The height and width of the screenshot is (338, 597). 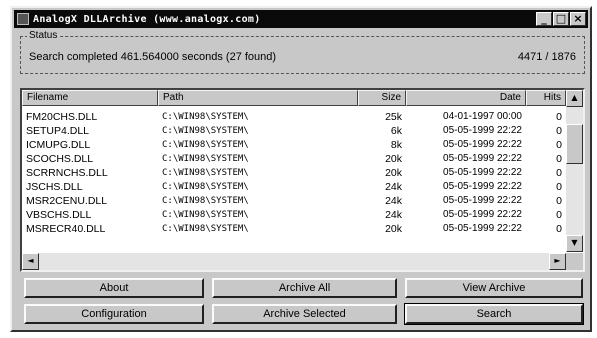 What do you see at coordinates (59, 215) in the screenshot?
I see `cell-filename: VBSCHS.DLL` at bounding box center [59, 215].